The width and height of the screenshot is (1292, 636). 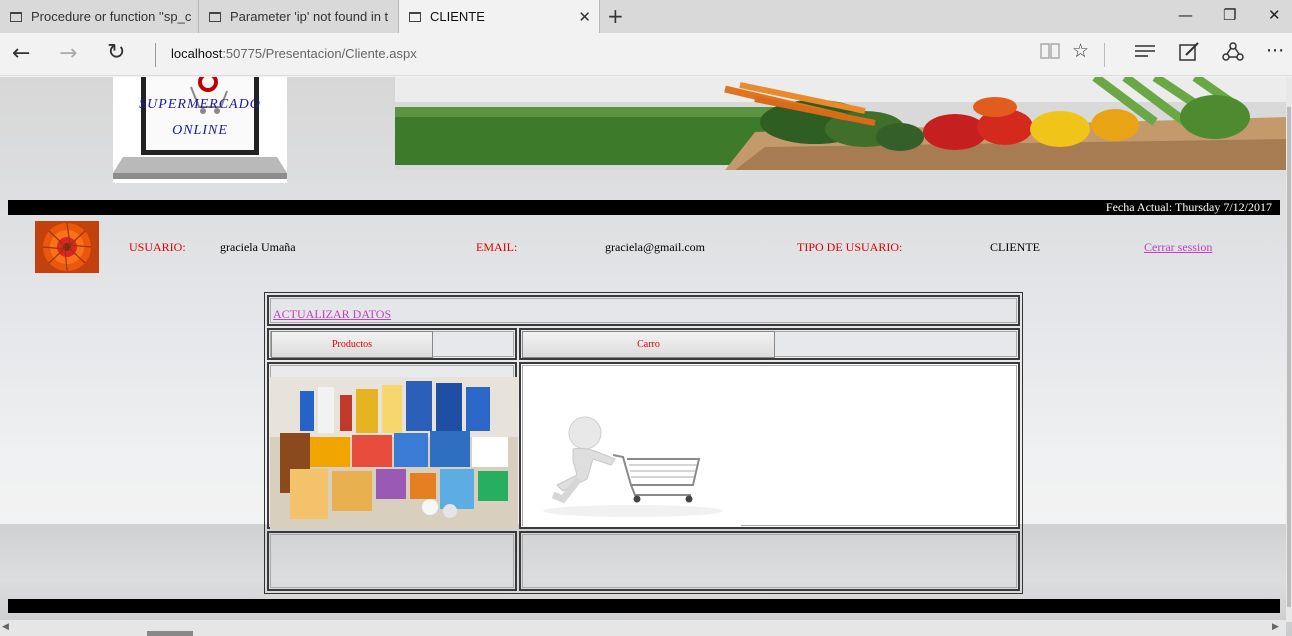 I want to click on forward-icon: →, so click(x=68, y=53).